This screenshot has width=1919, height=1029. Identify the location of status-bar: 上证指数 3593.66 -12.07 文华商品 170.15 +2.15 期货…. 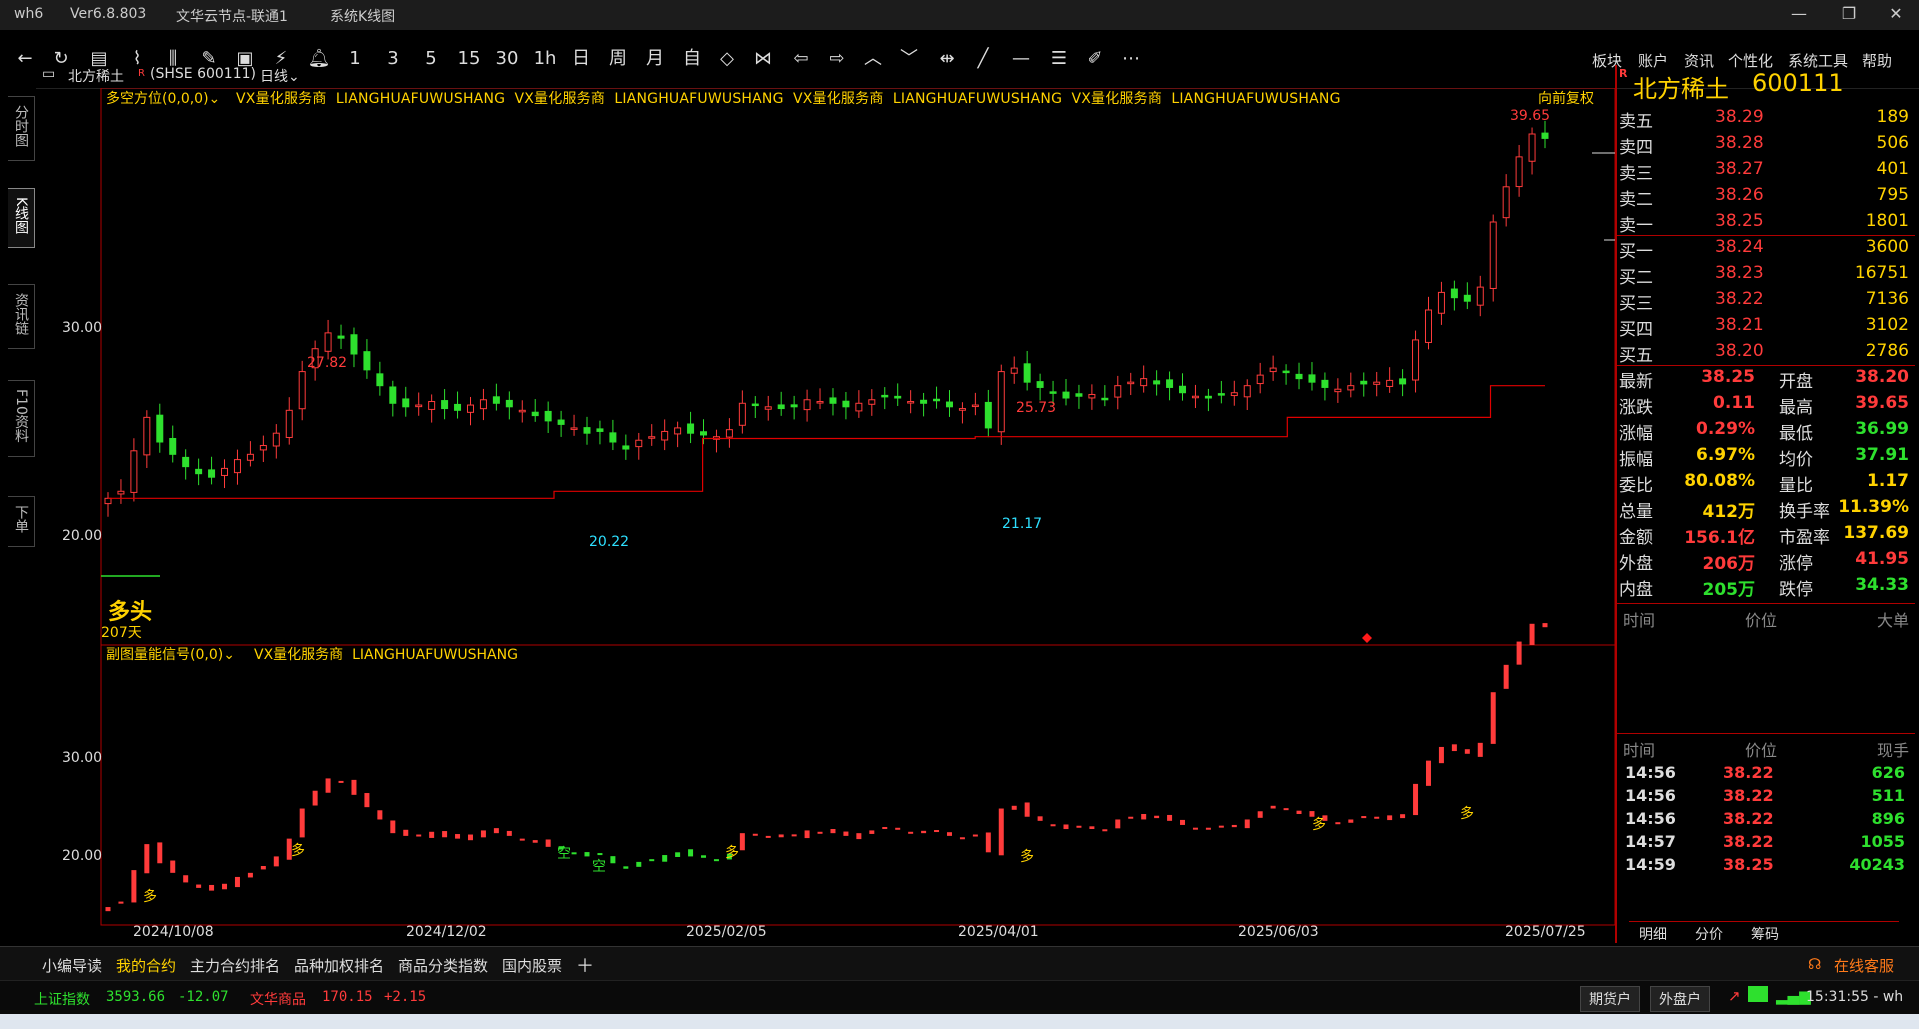
(959, 997).